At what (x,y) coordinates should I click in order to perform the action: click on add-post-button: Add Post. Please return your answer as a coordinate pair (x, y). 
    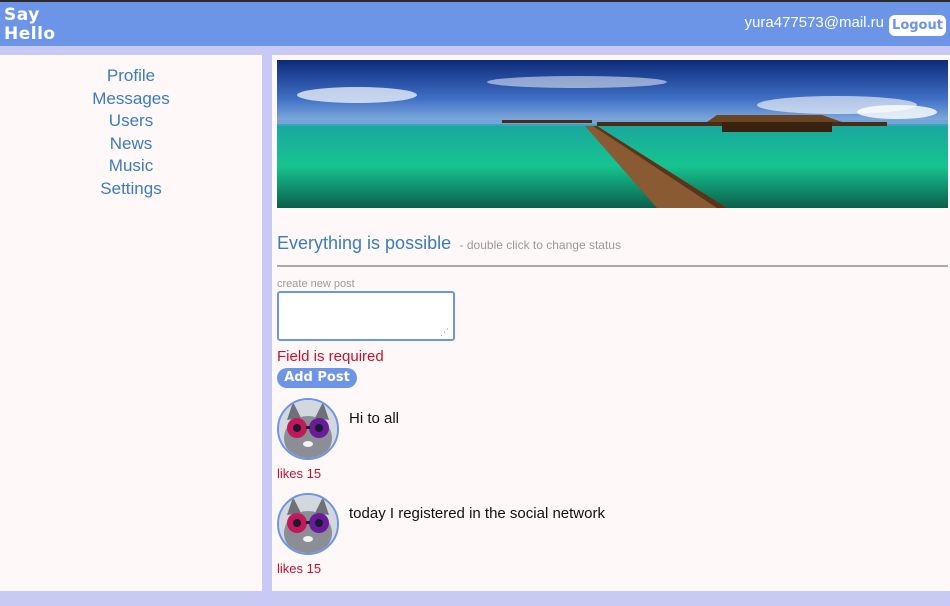
    Looking at the image, I should click on (317, 378).